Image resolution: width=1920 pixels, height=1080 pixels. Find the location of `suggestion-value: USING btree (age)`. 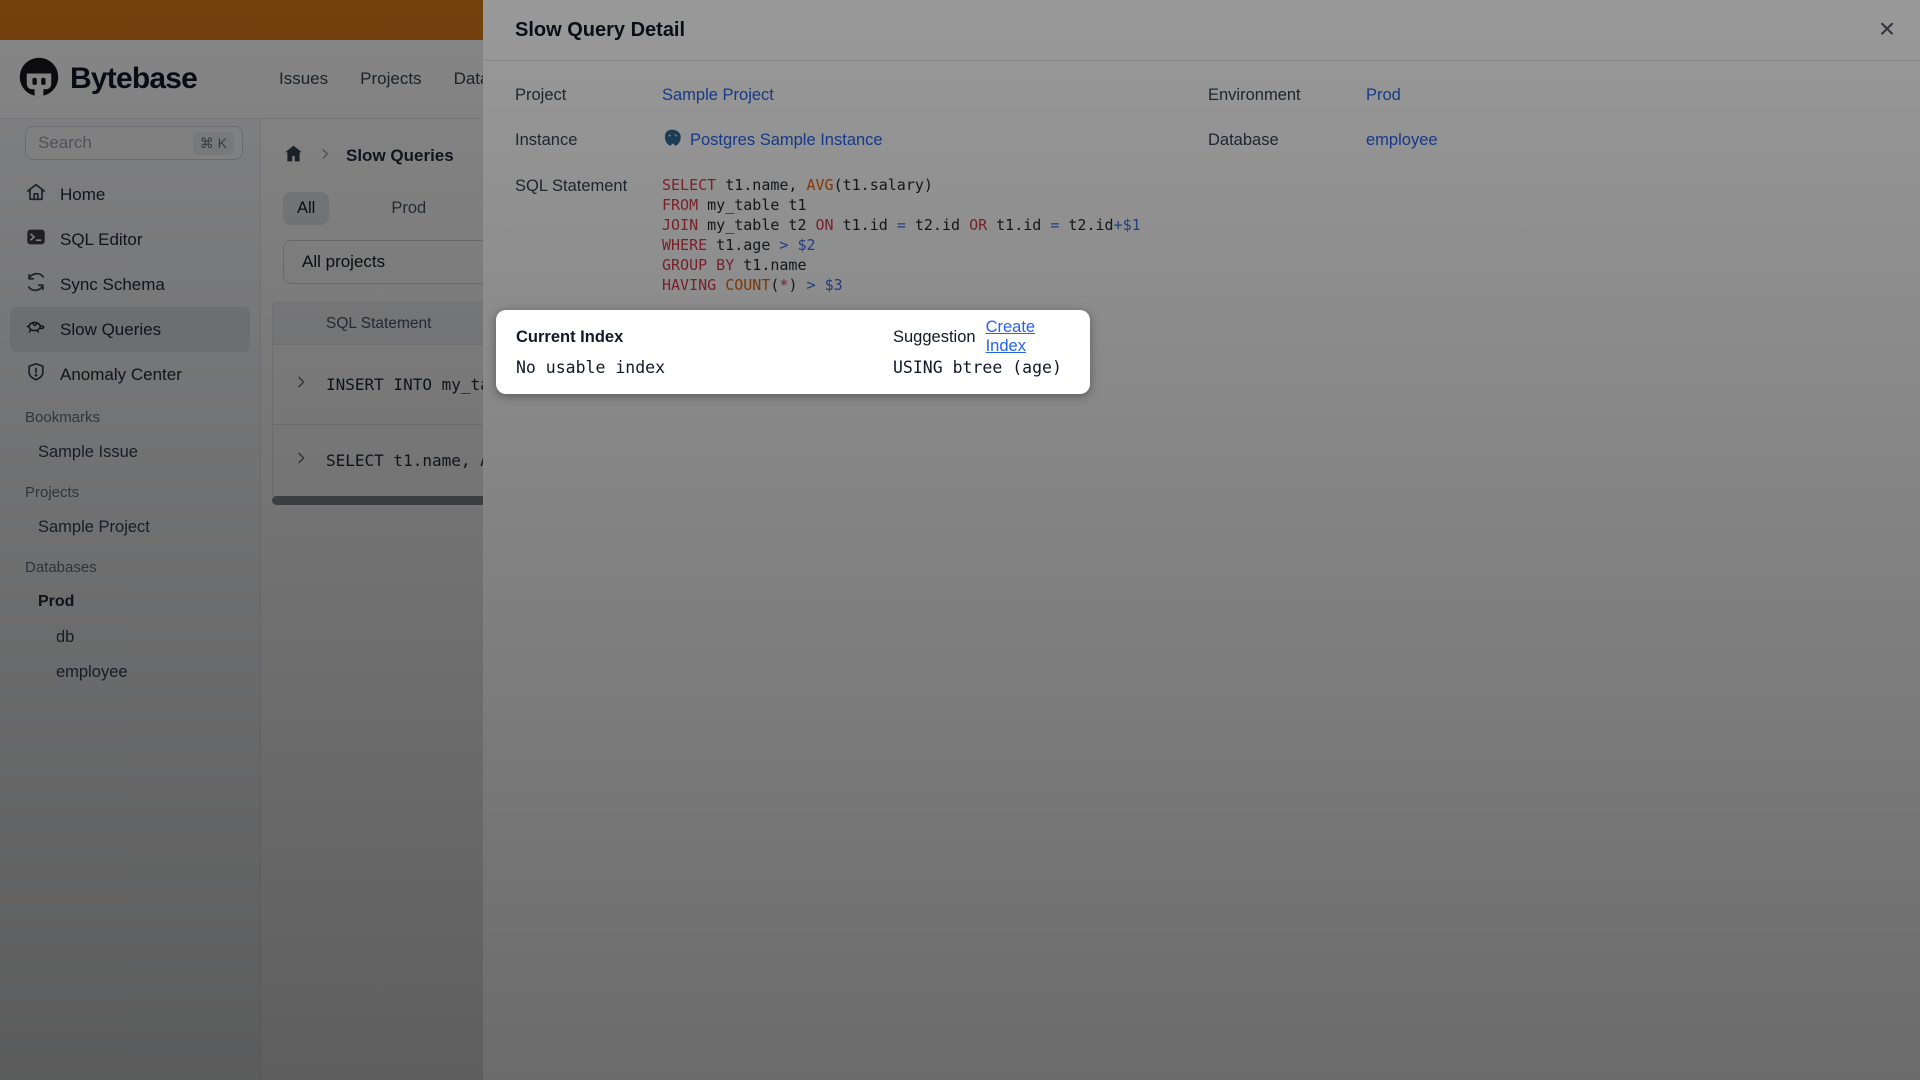

suggestion-value: USING btree (age) is located at coordinates (977, 367).